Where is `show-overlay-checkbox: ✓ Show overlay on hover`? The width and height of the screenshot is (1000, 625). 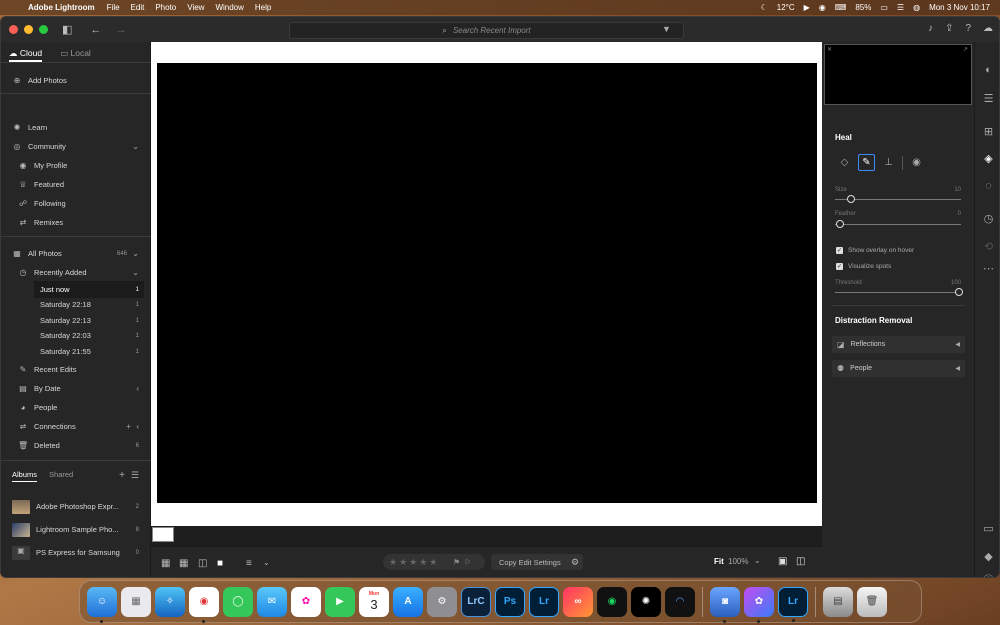 show-overlay-checkbox: ✓ Show overlay on hover is located at coordinates (875, 250).